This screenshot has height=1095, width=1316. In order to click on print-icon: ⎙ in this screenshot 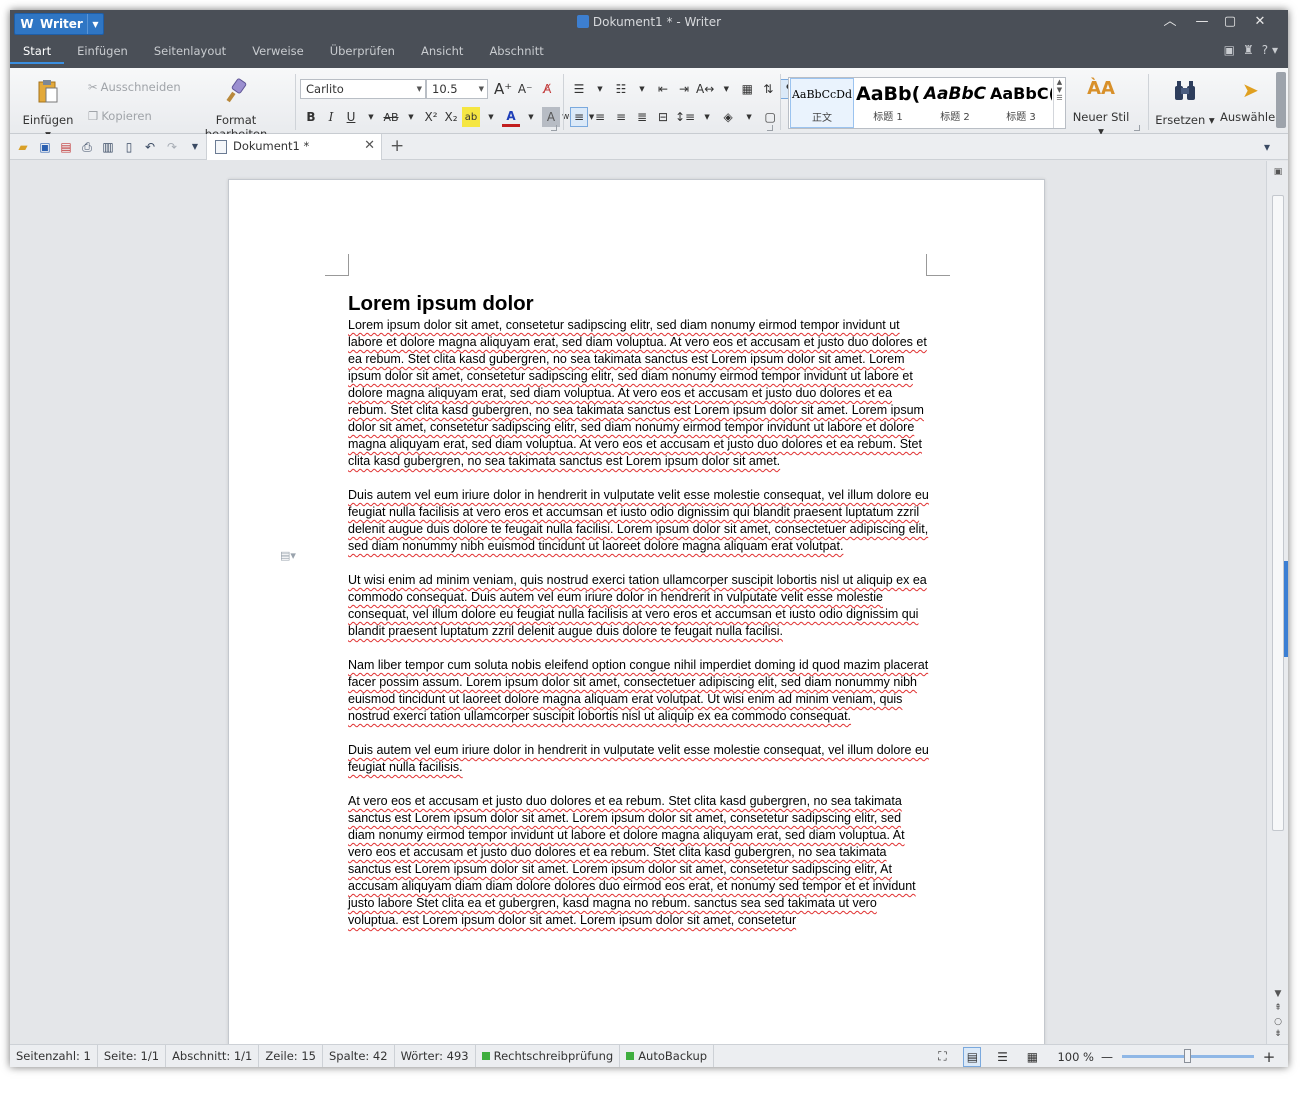, I will do `click(87, 147)`.